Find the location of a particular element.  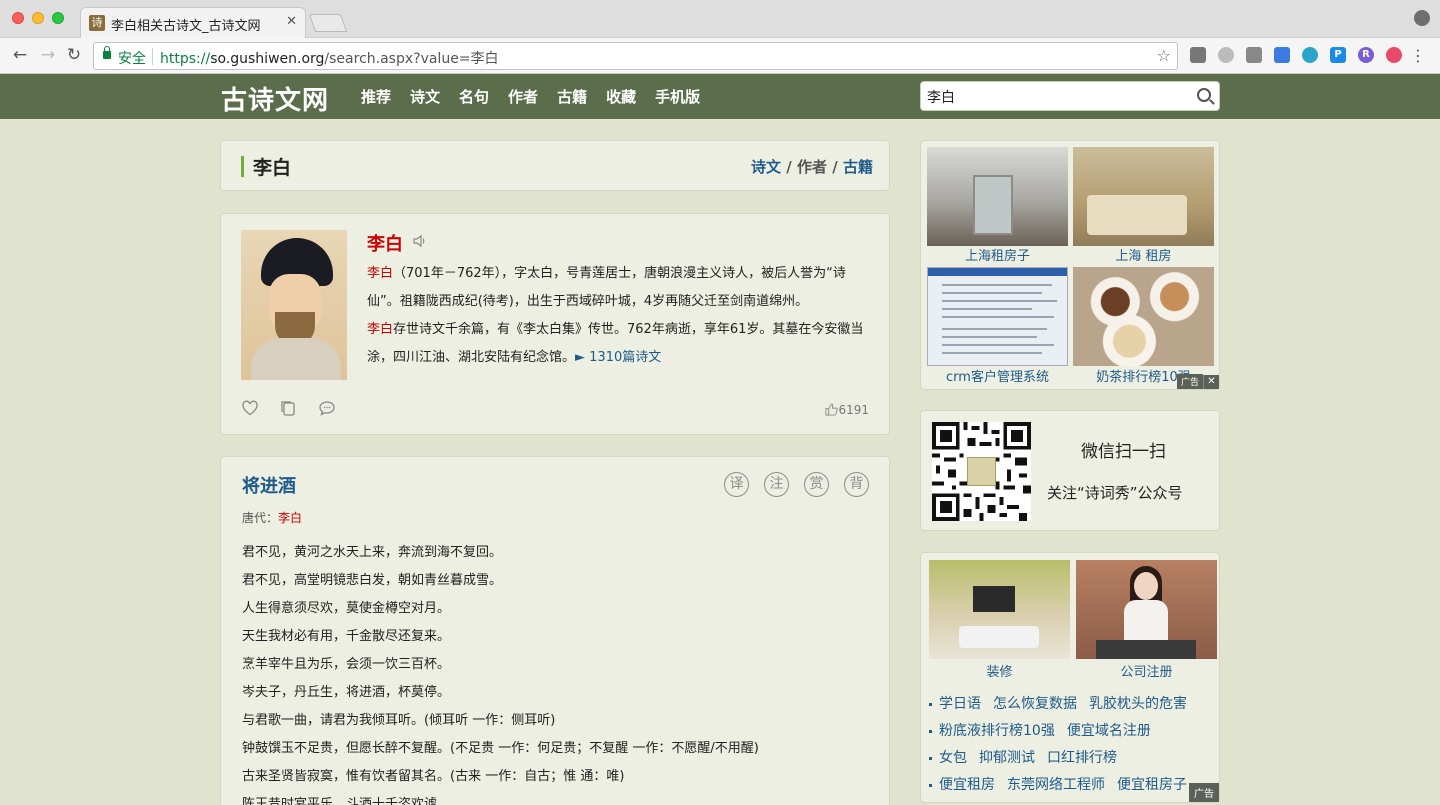

bookmark-star-icon: ☆ is located at coordinates (1164, 55).